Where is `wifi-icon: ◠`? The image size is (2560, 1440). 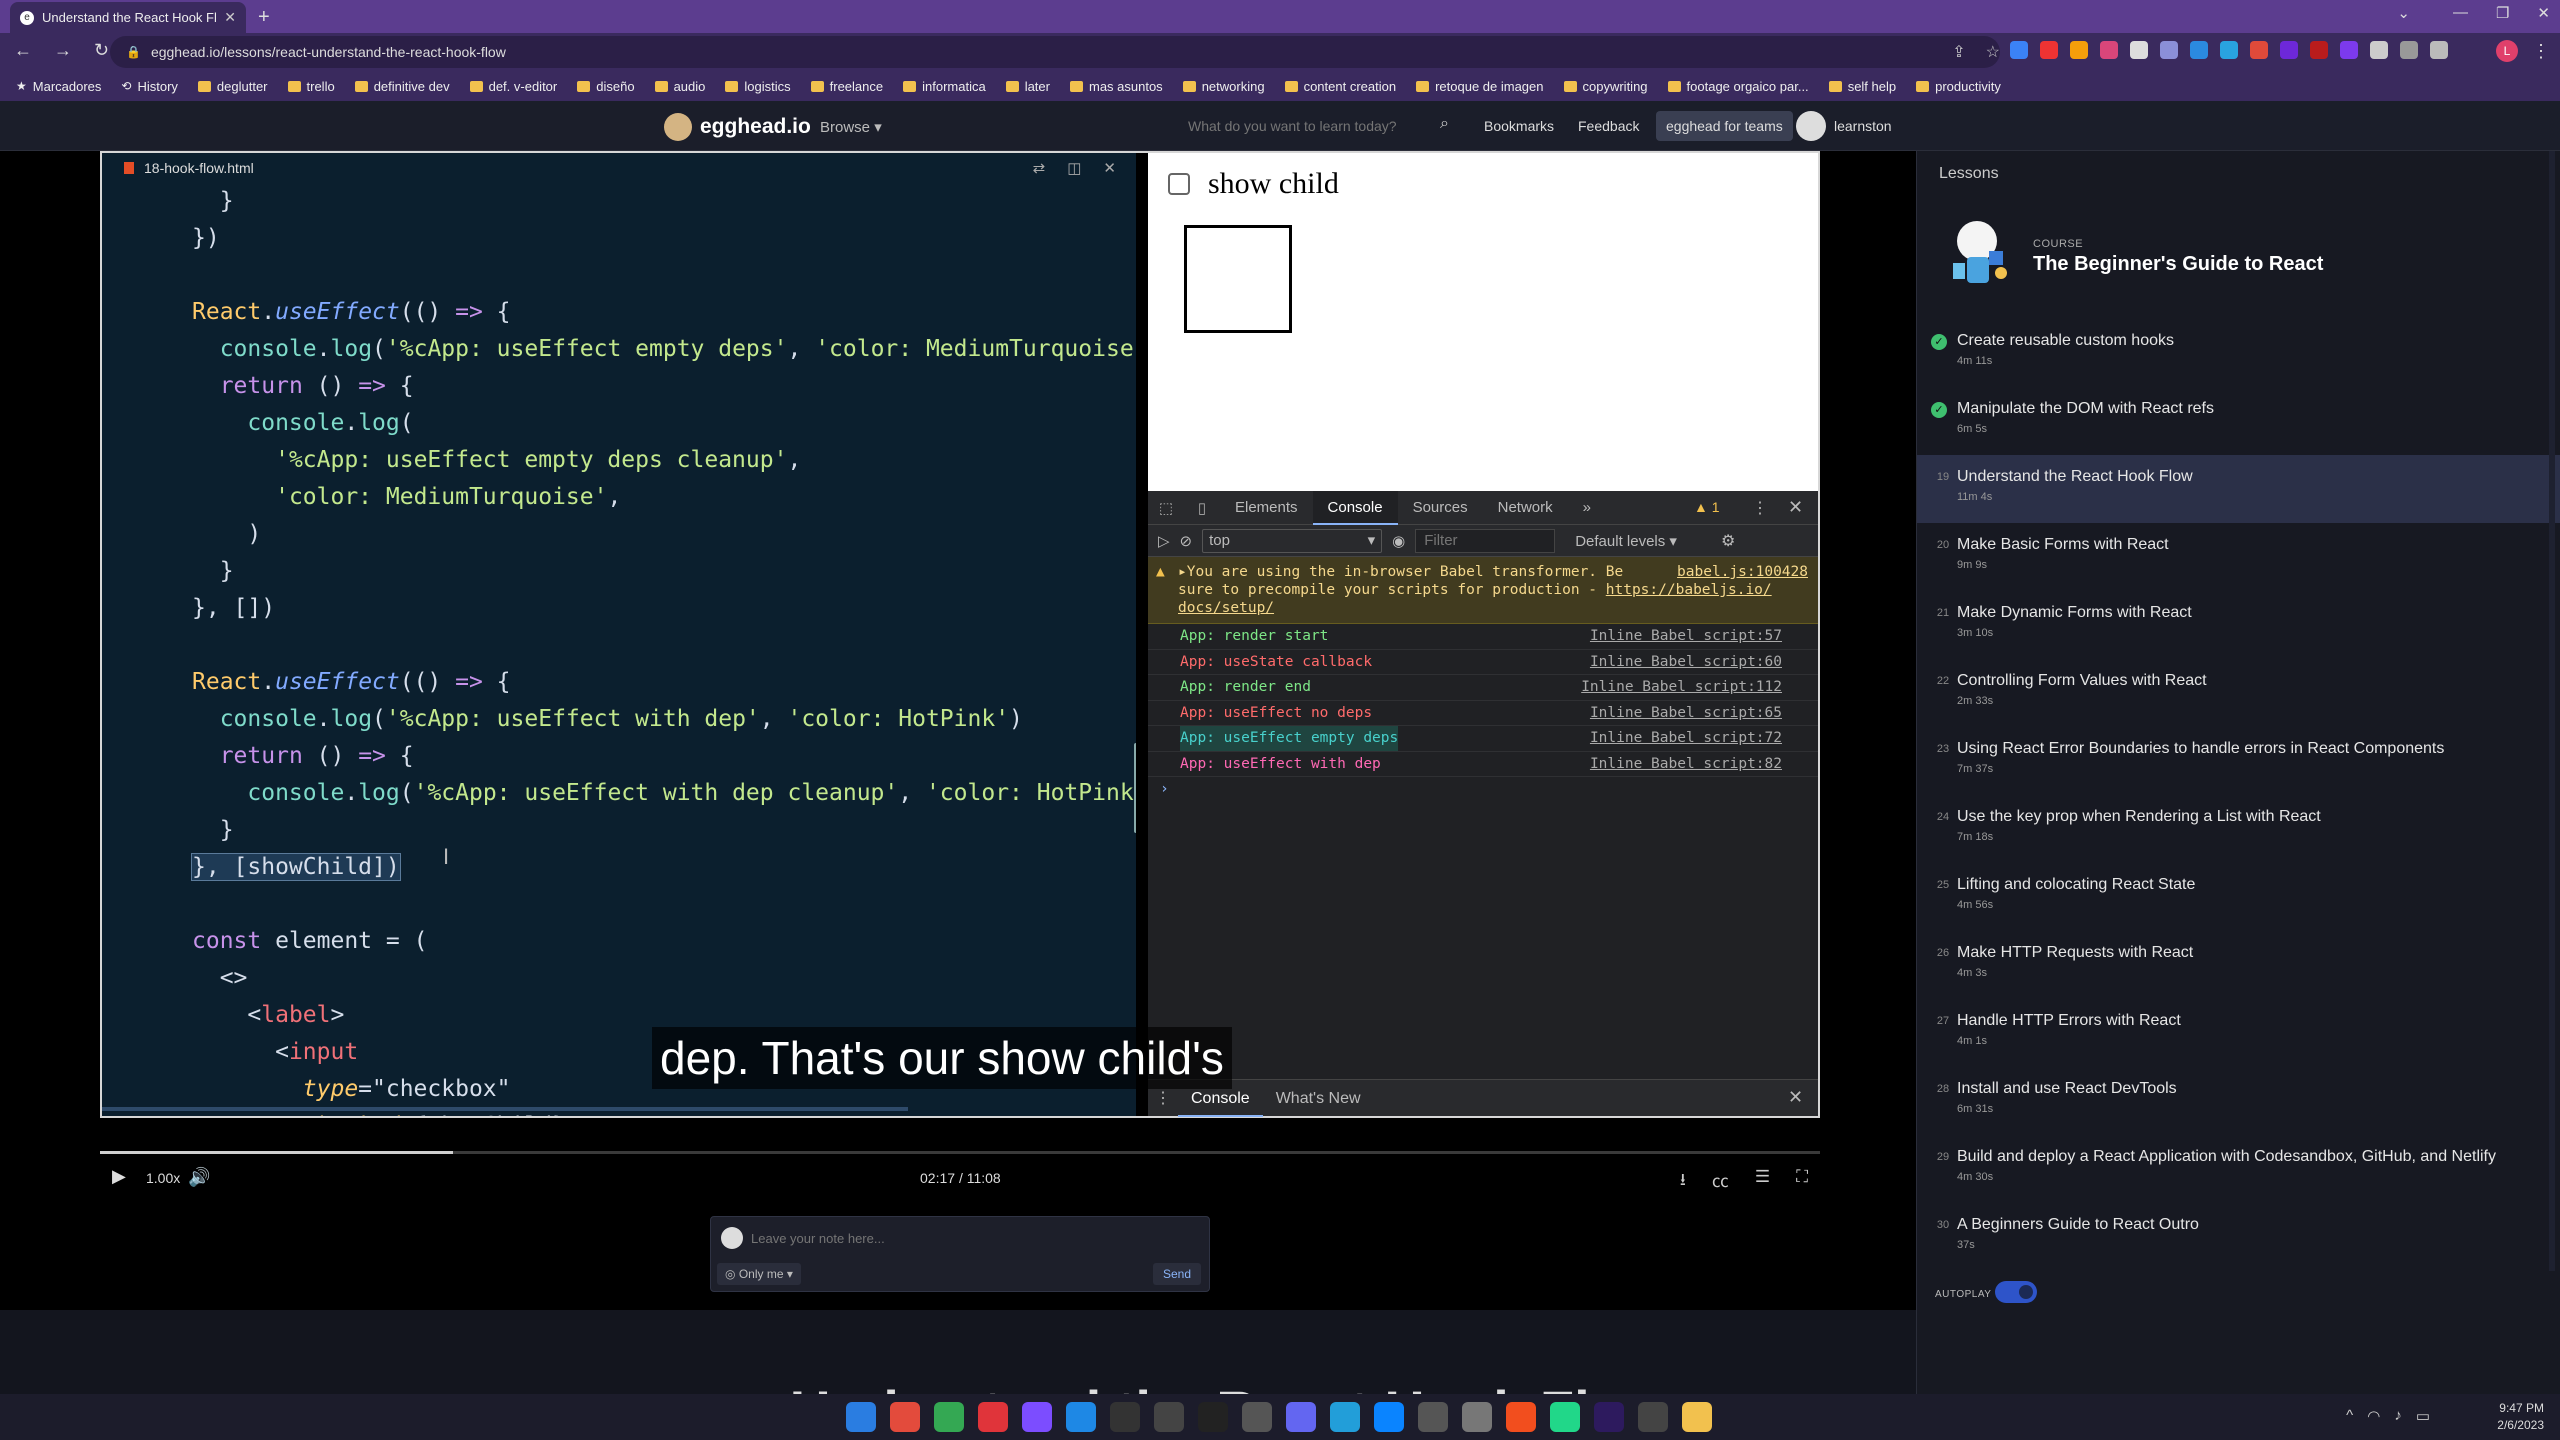 wifi-icon: ◠ is located at coordinates (2373, 1416).